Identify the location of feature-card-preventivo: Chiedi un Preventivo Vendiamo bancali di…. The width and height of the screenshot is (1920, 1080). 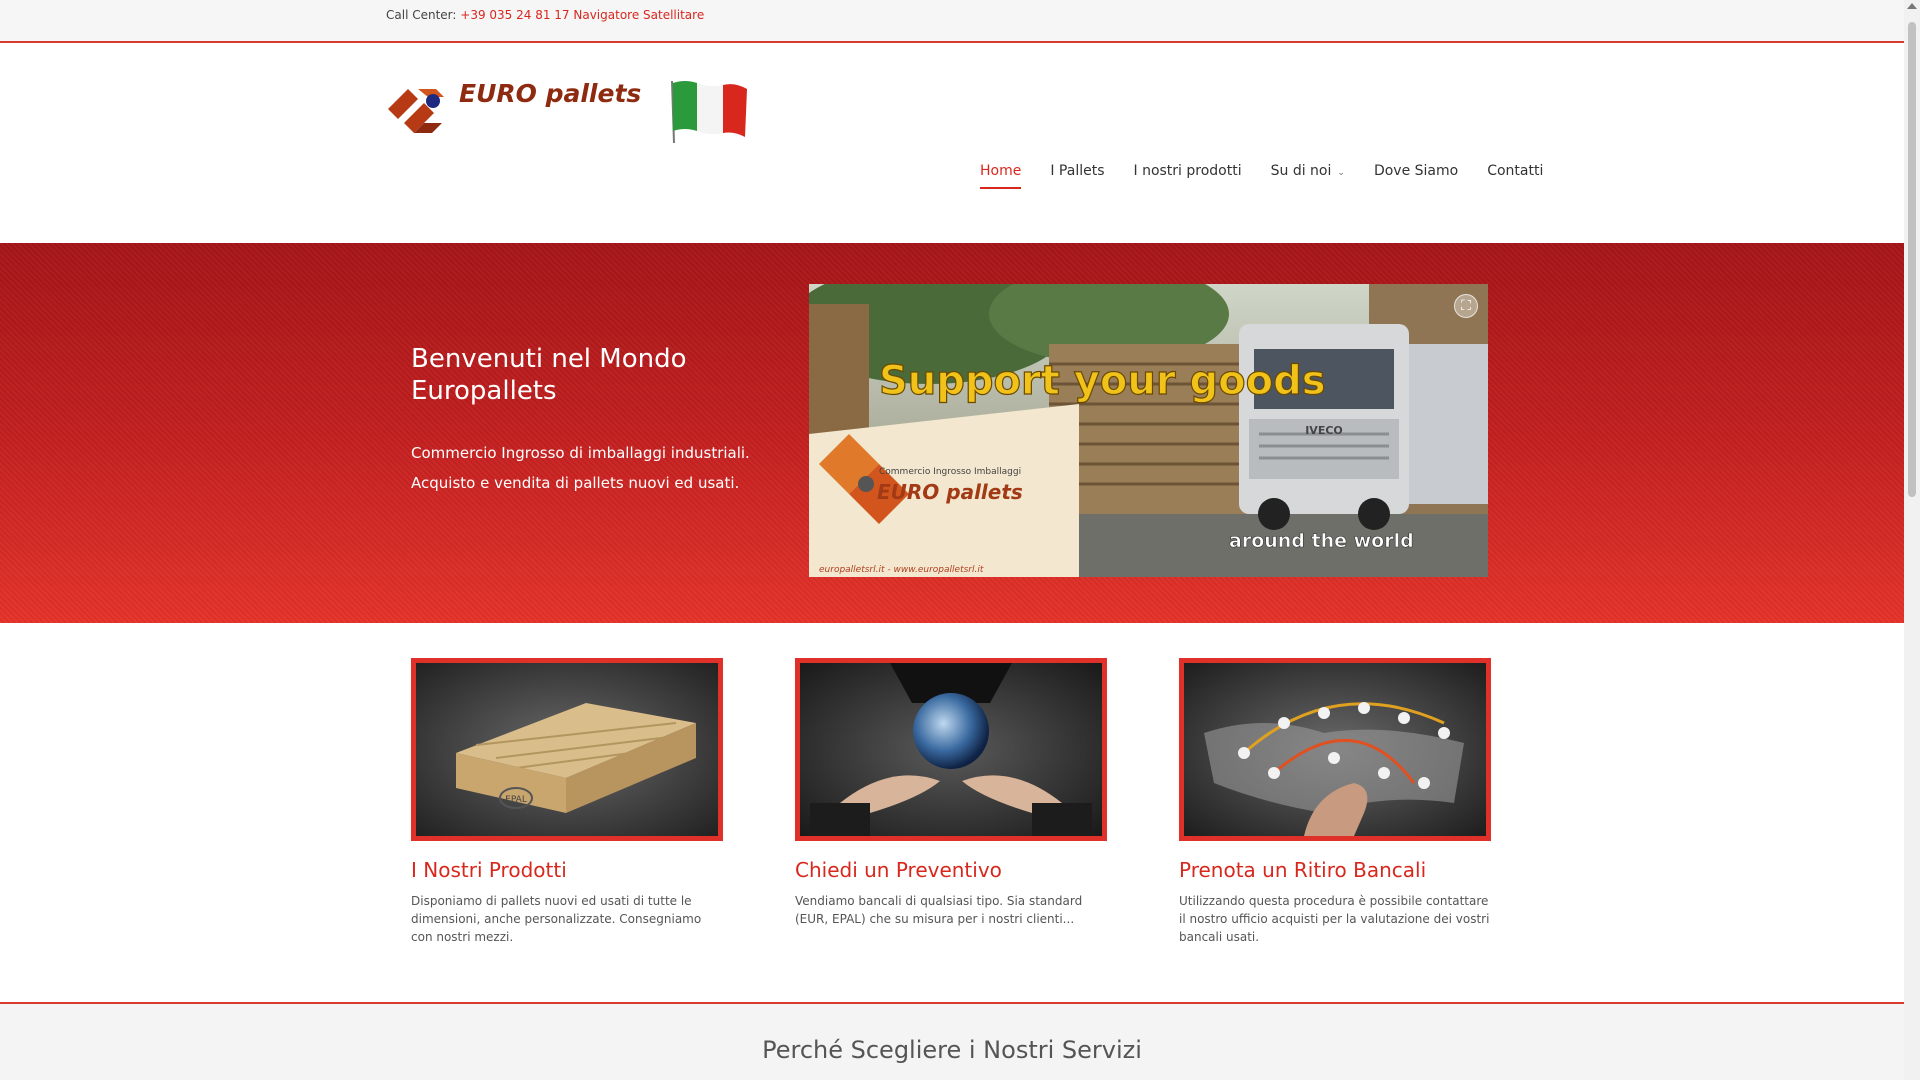
(951, 793).